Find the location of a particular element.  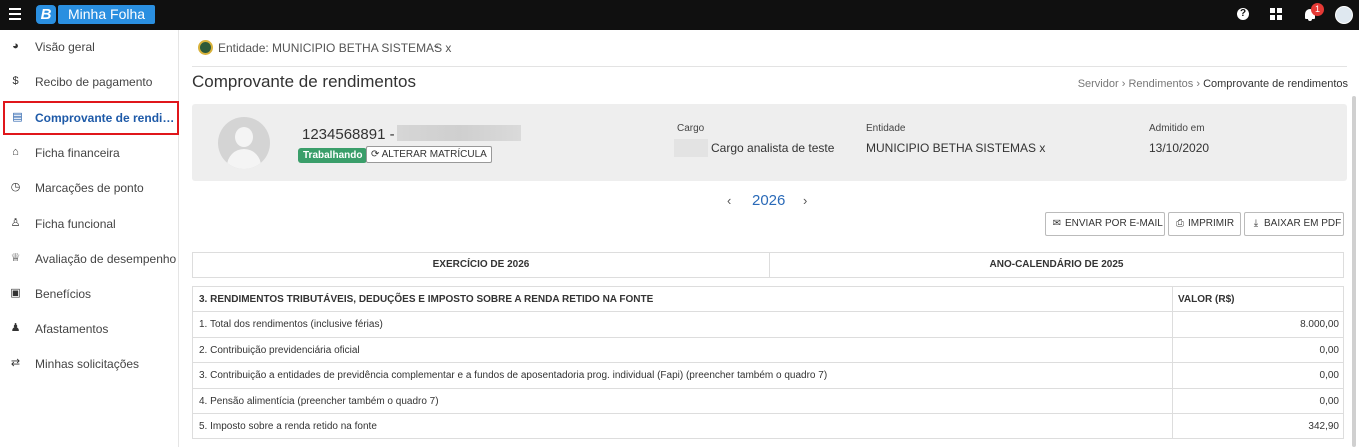

sidebar-item-visao-geral: ◕ Visão geral is located at coordinates (89, 47).